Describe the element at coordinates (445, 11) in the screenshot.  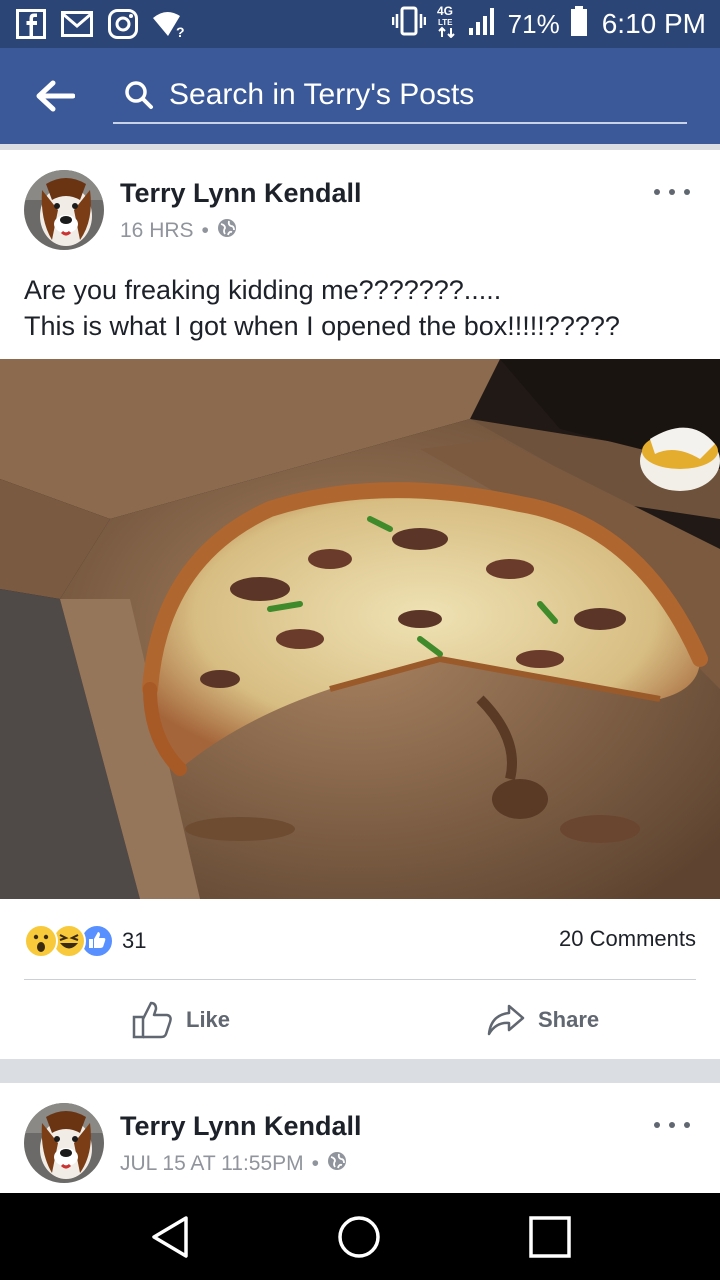
I see `svg-text: 4G` at that location.